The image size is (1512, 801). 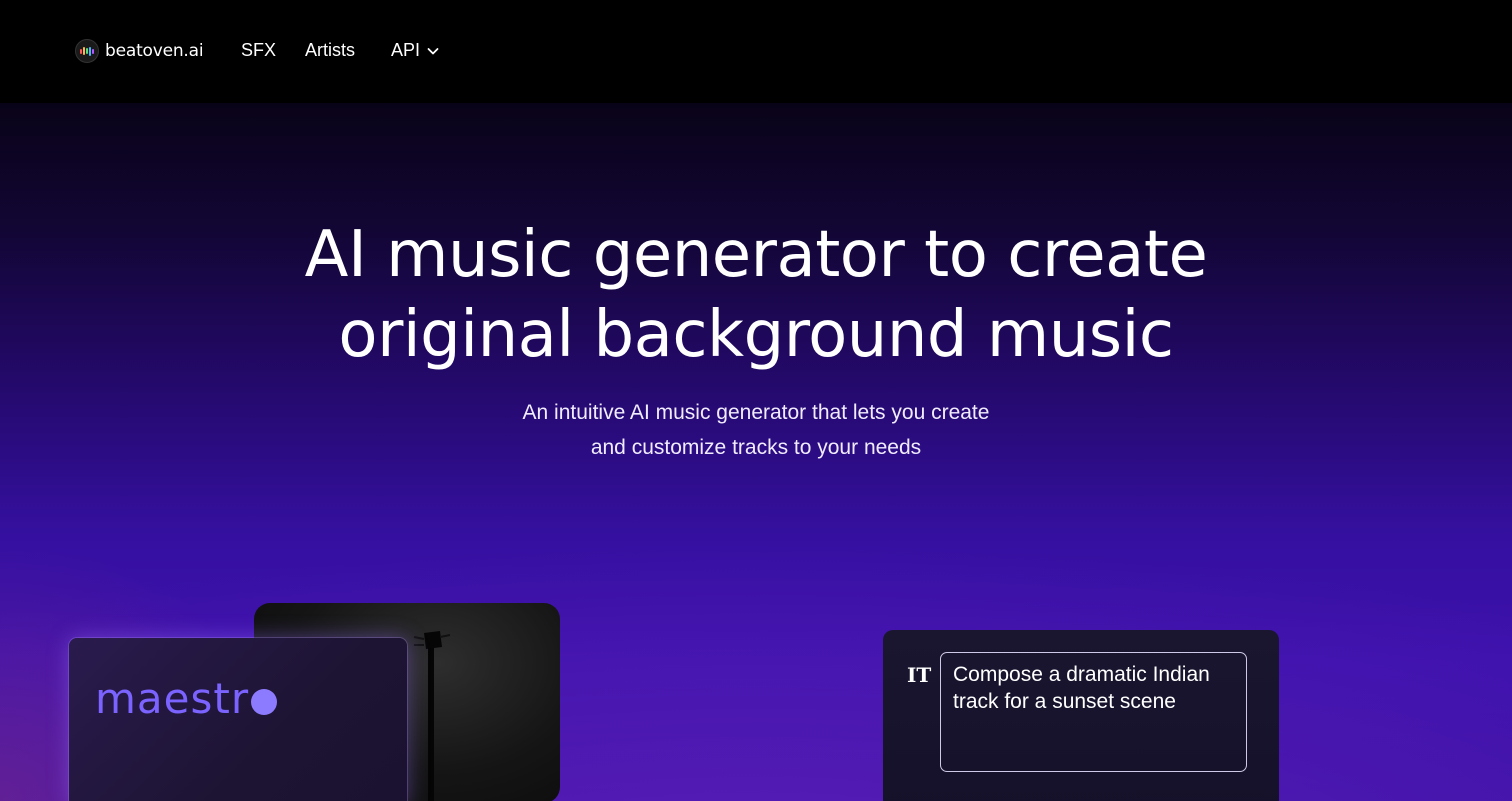 I want to click on headline-line-2: original background music, so click(x=756, y=335).